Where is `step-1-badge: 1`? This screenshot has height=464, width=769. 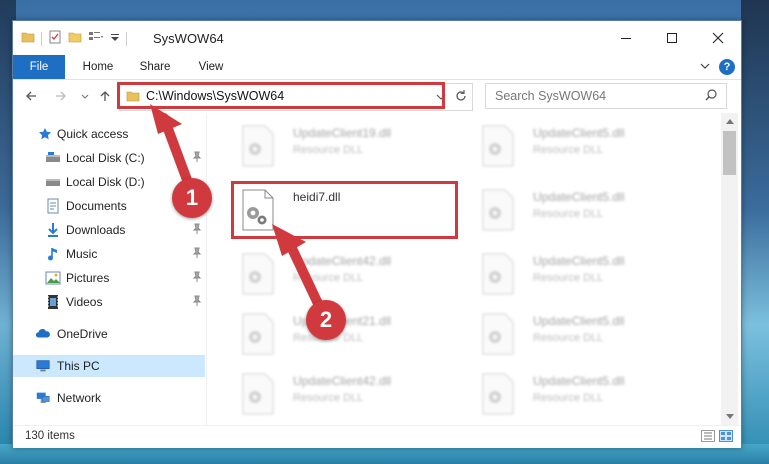
step-1-badge: 1 is located at coordinates (192, 198).